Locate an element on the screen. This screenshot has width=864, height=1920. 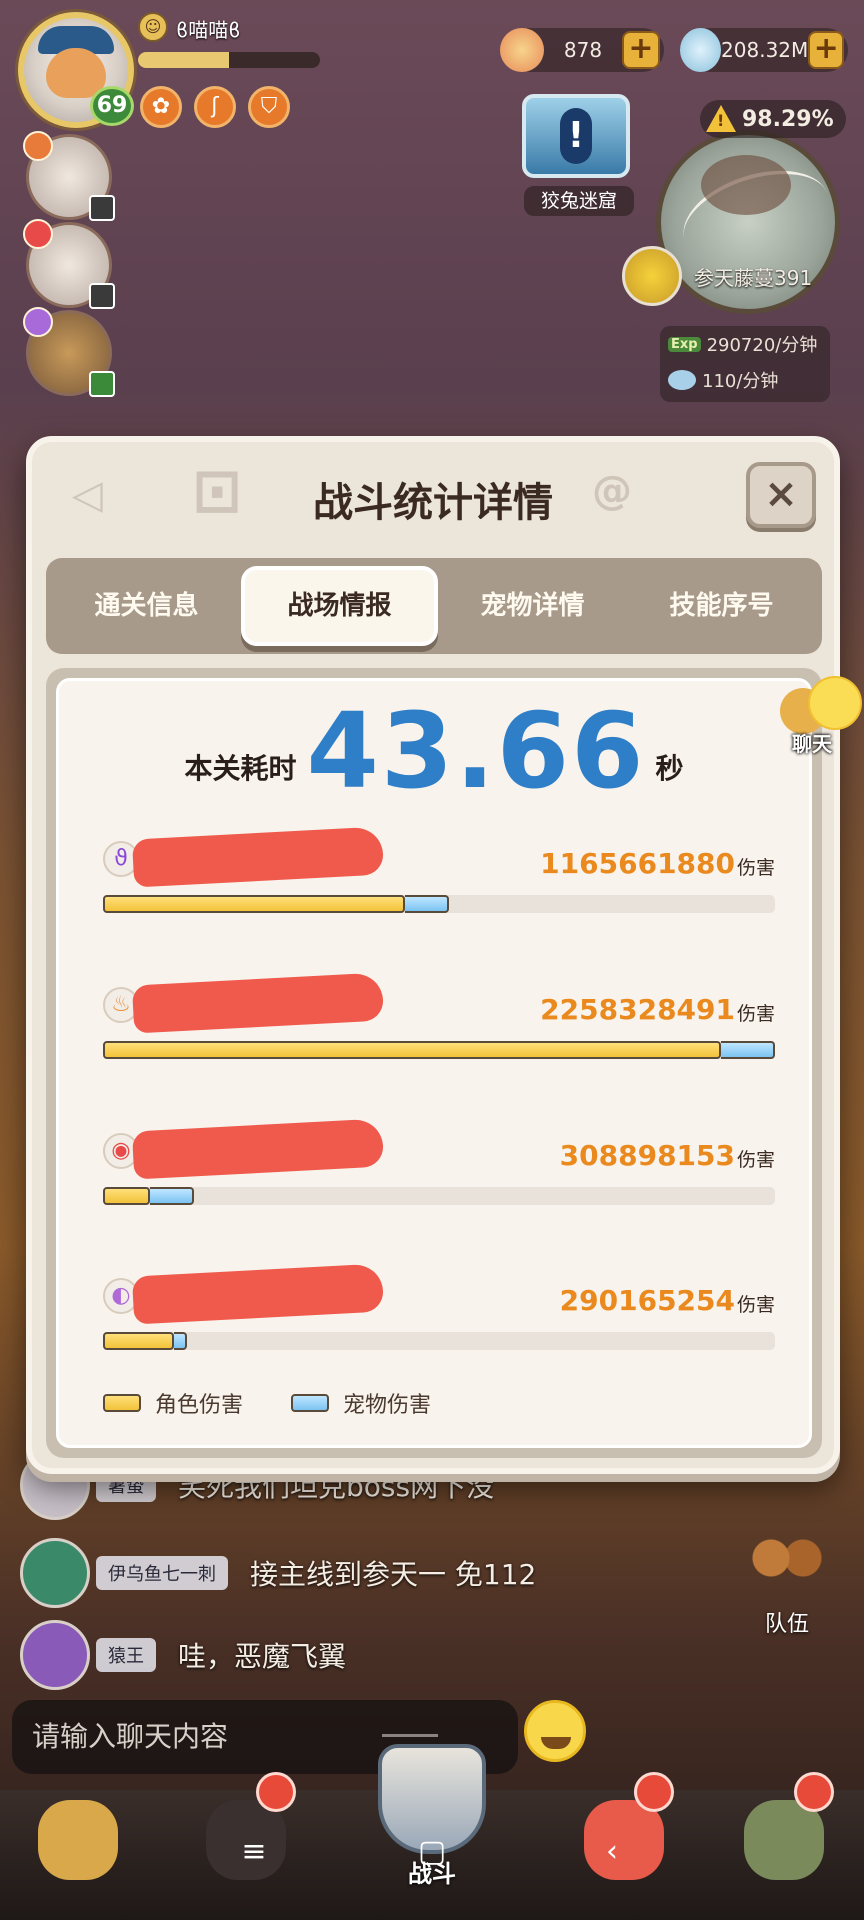
speed-buff-icon: ʃ is located at coordinates (215, 107).